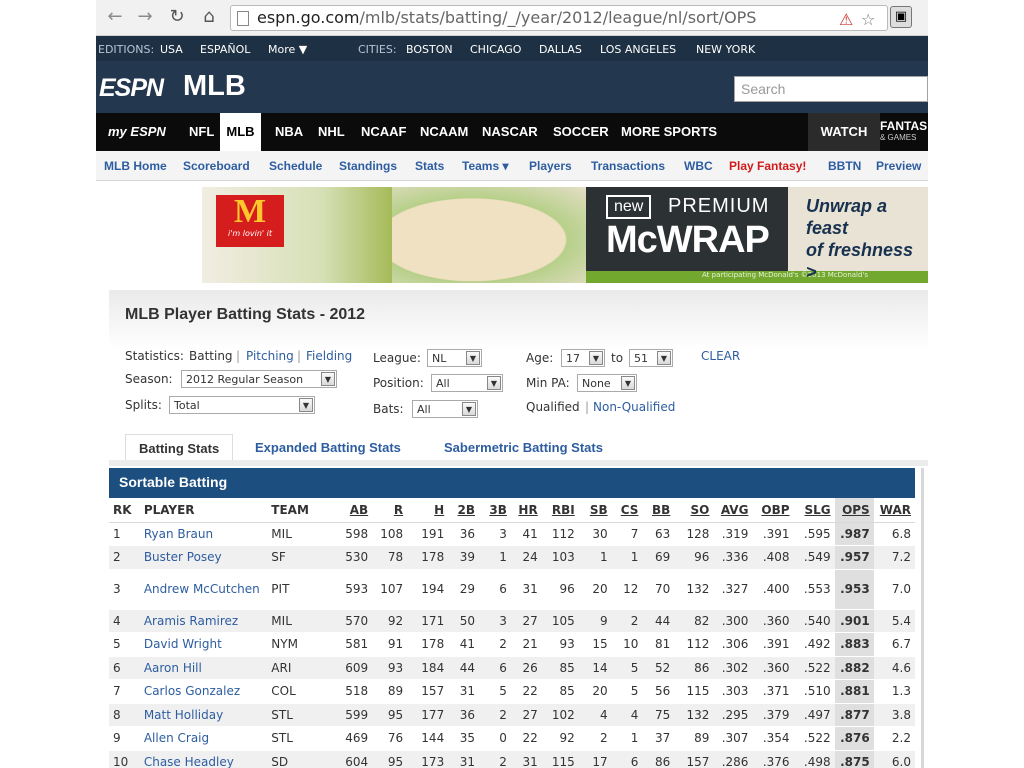 Image resolution: width=1024 pixels, height=768 pixels. Describe the element at coordinates (846, 20) in the screenshot. I see `blocked-icon: ⚠` at that location.